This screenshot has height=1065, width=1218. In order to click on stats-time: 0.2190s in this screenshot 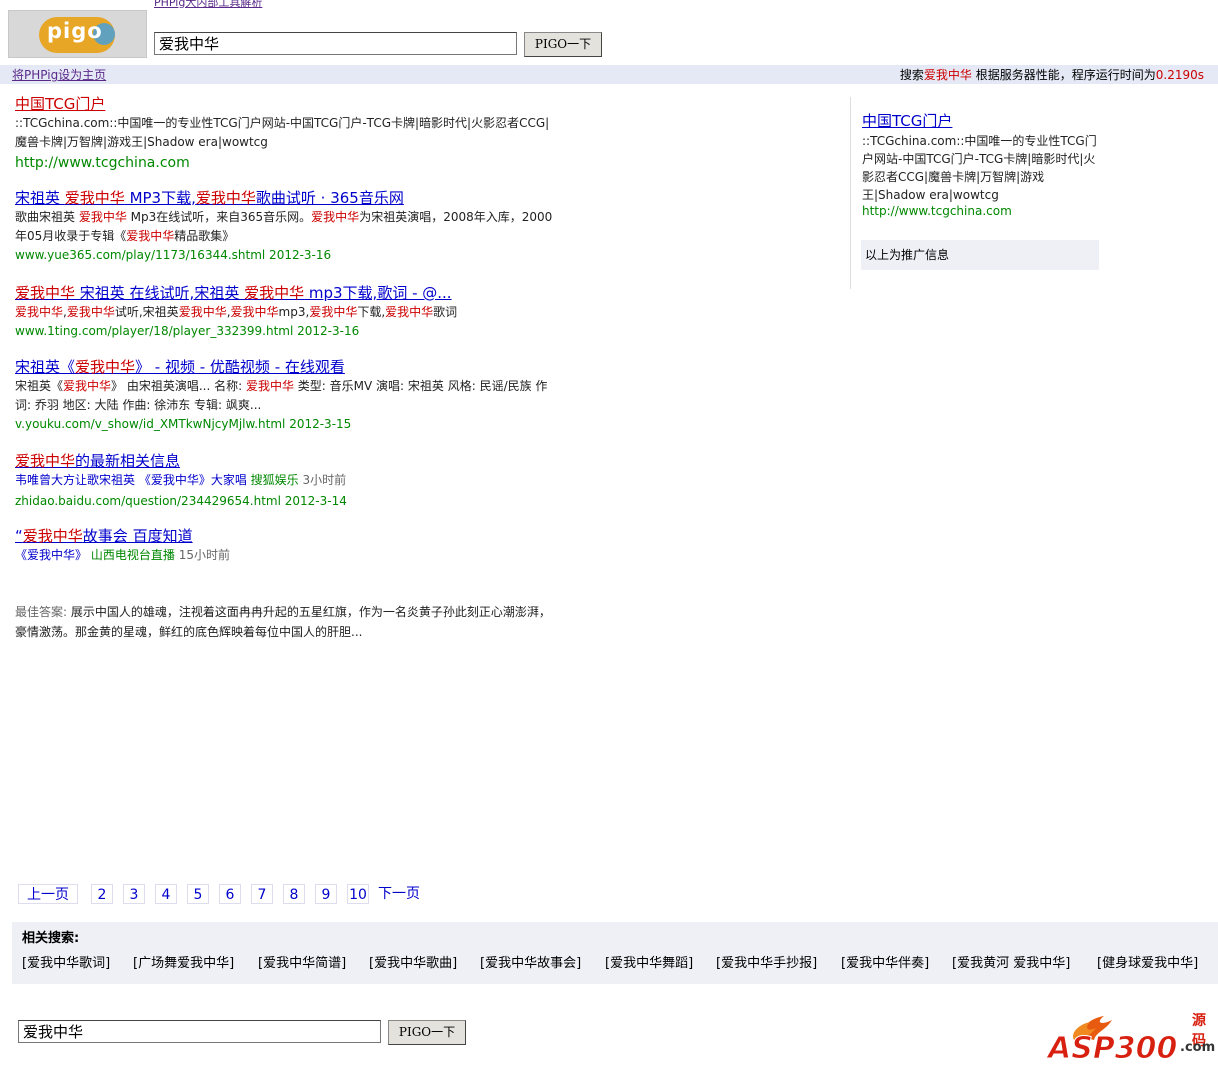, I will do `click(1179, 75)`.